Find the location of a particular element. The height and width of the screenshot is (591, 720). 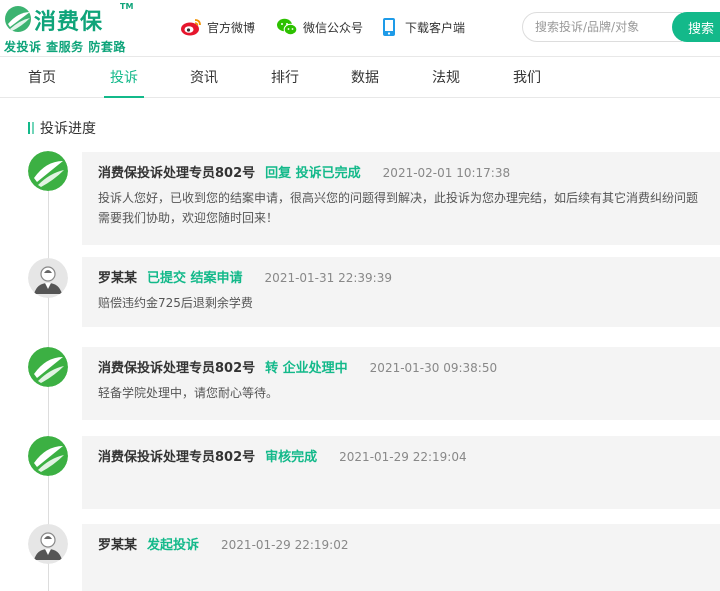

search-input is located at coordinates (602, 27).